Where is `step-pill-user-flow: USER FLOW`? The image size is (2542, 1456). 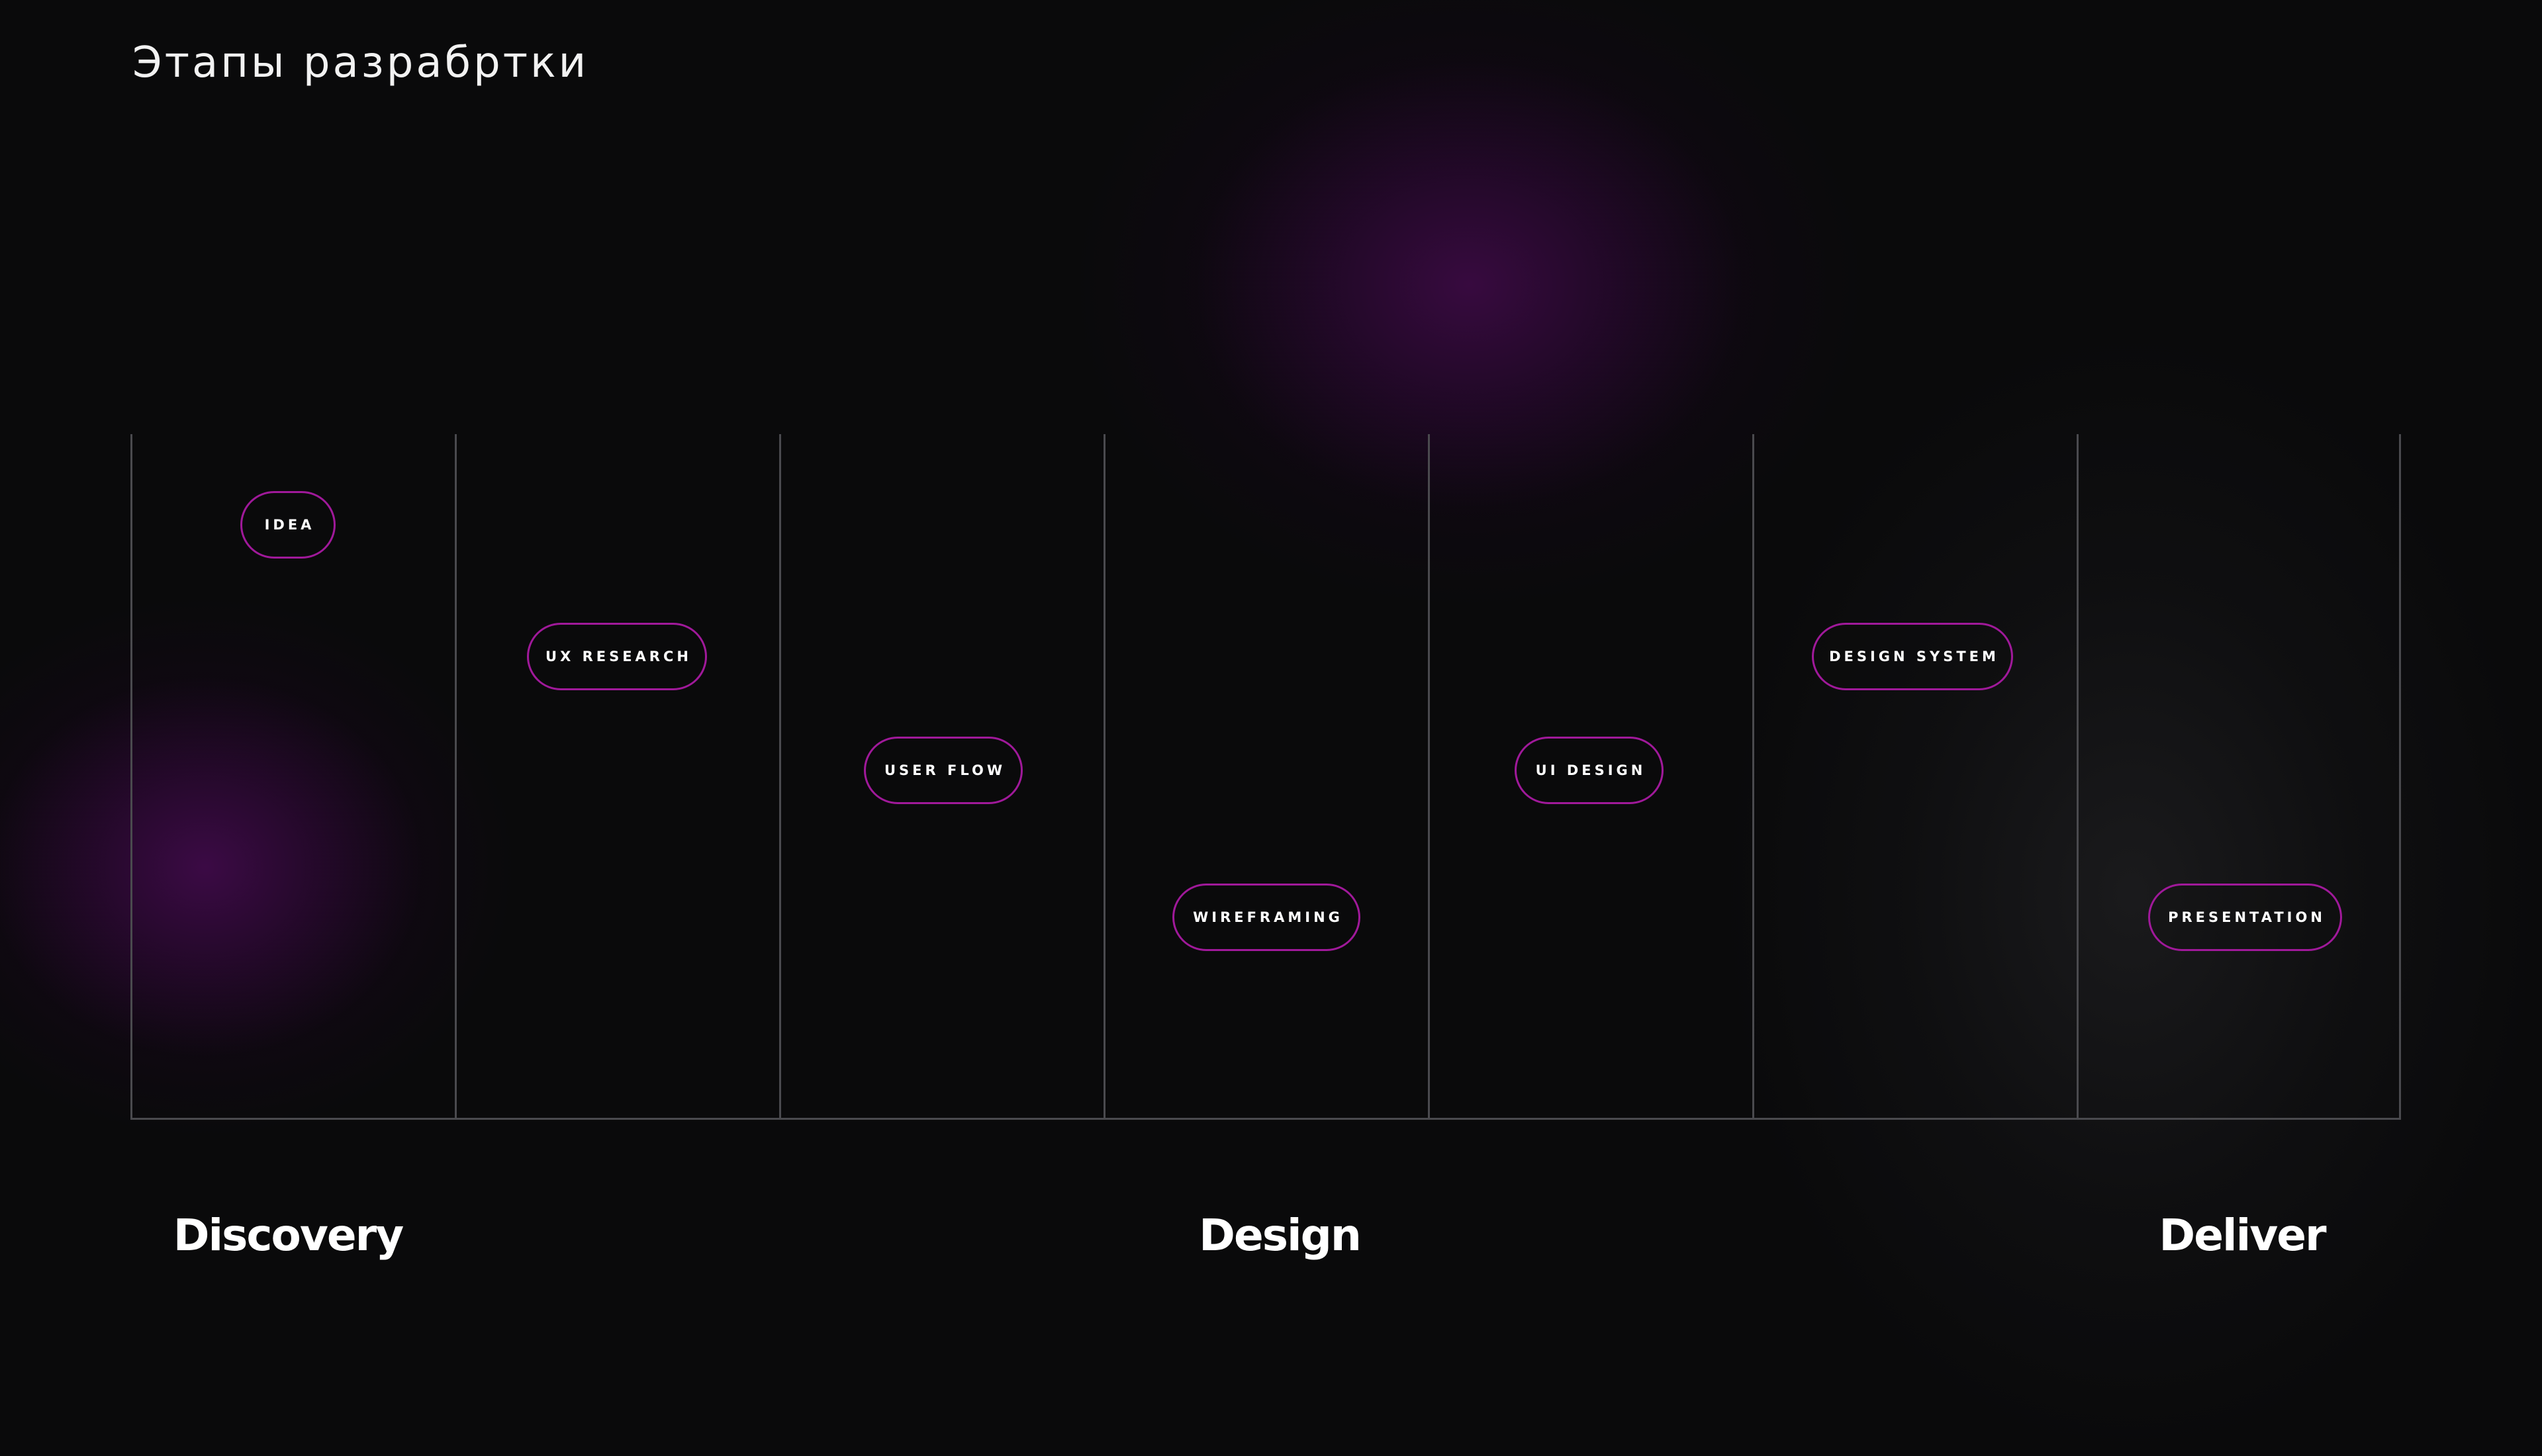 step-pill-user-flow: USER FLOW is located at coordinates (944, 771).